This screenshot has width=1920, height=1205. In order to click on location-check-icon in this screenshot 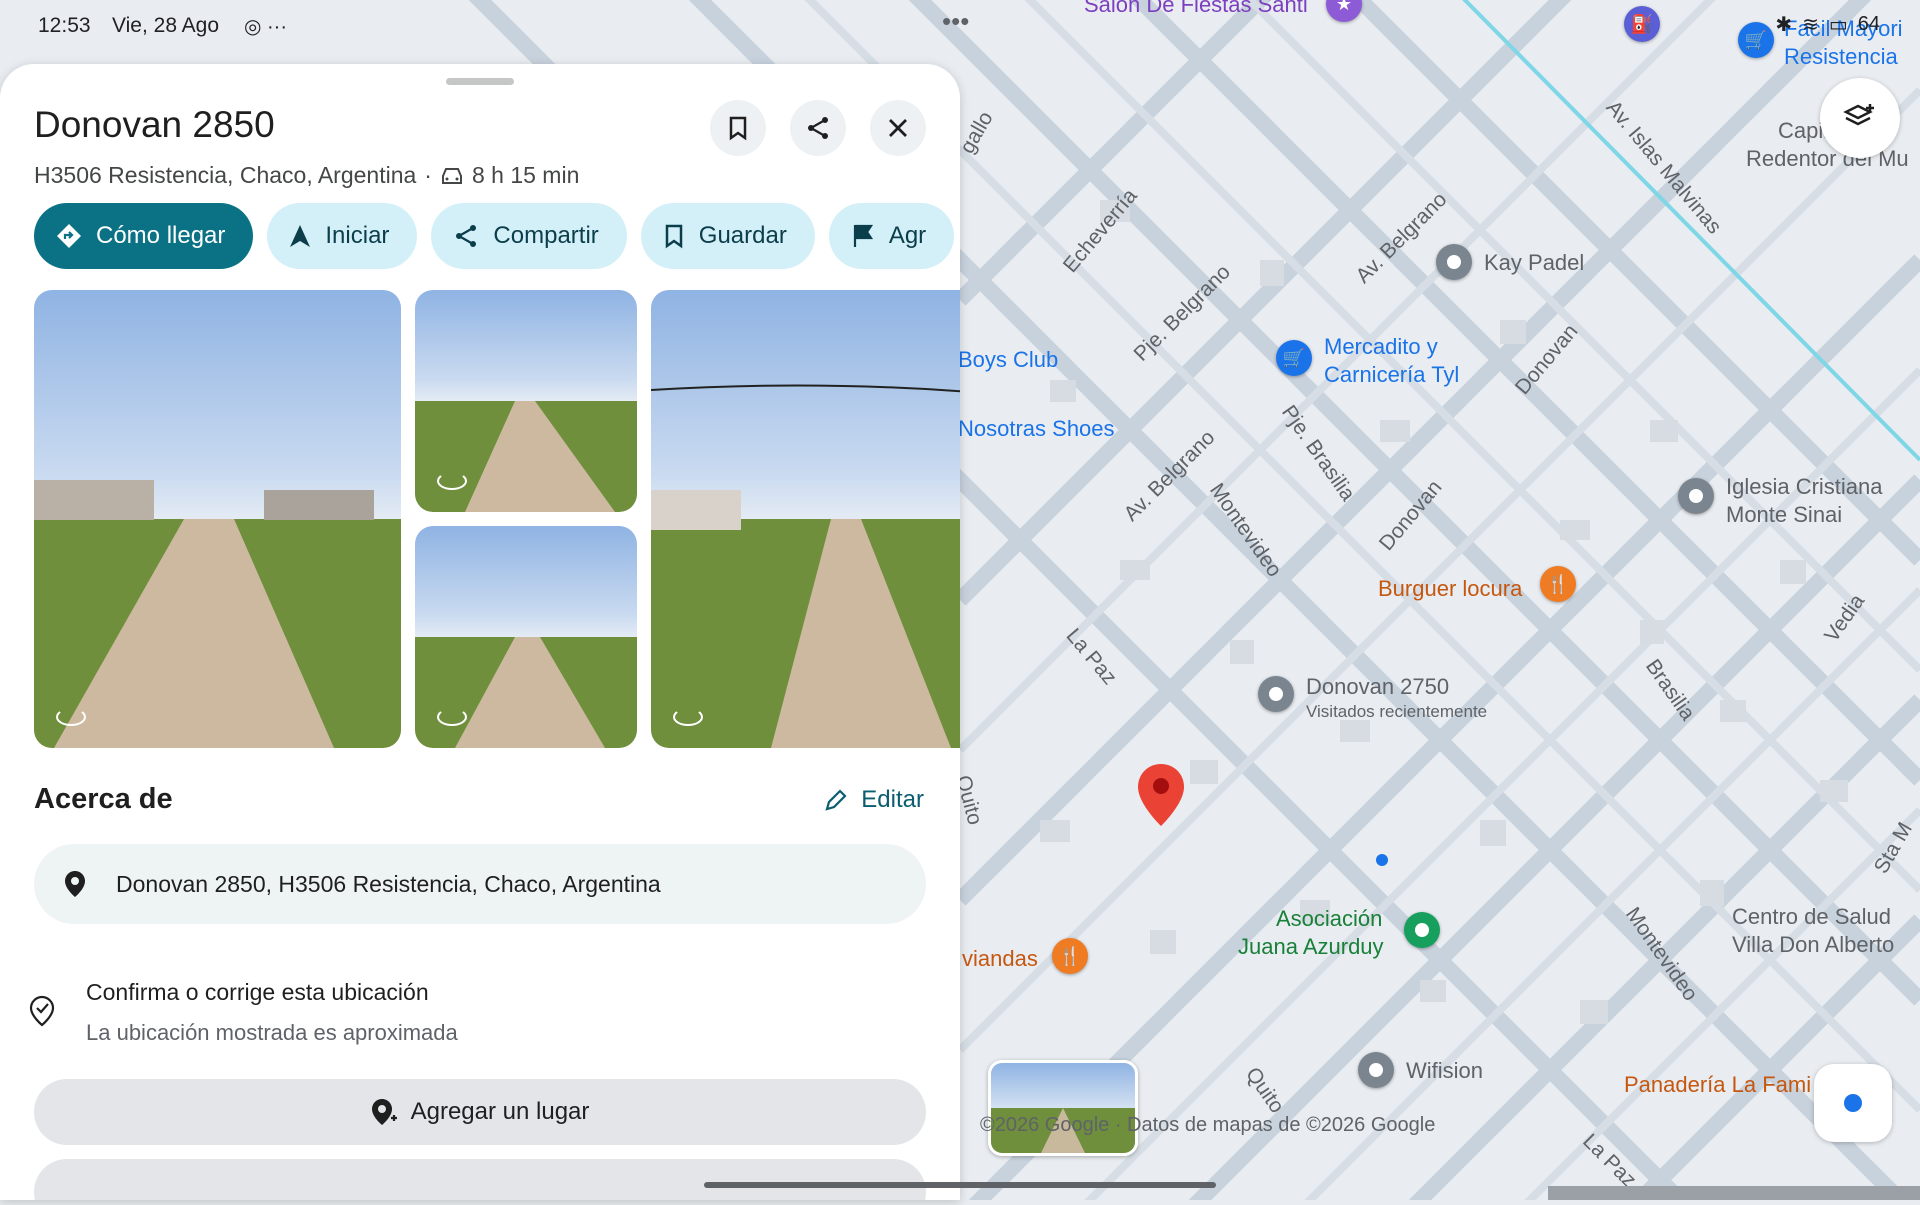, I will do `click(42, 1011)`.